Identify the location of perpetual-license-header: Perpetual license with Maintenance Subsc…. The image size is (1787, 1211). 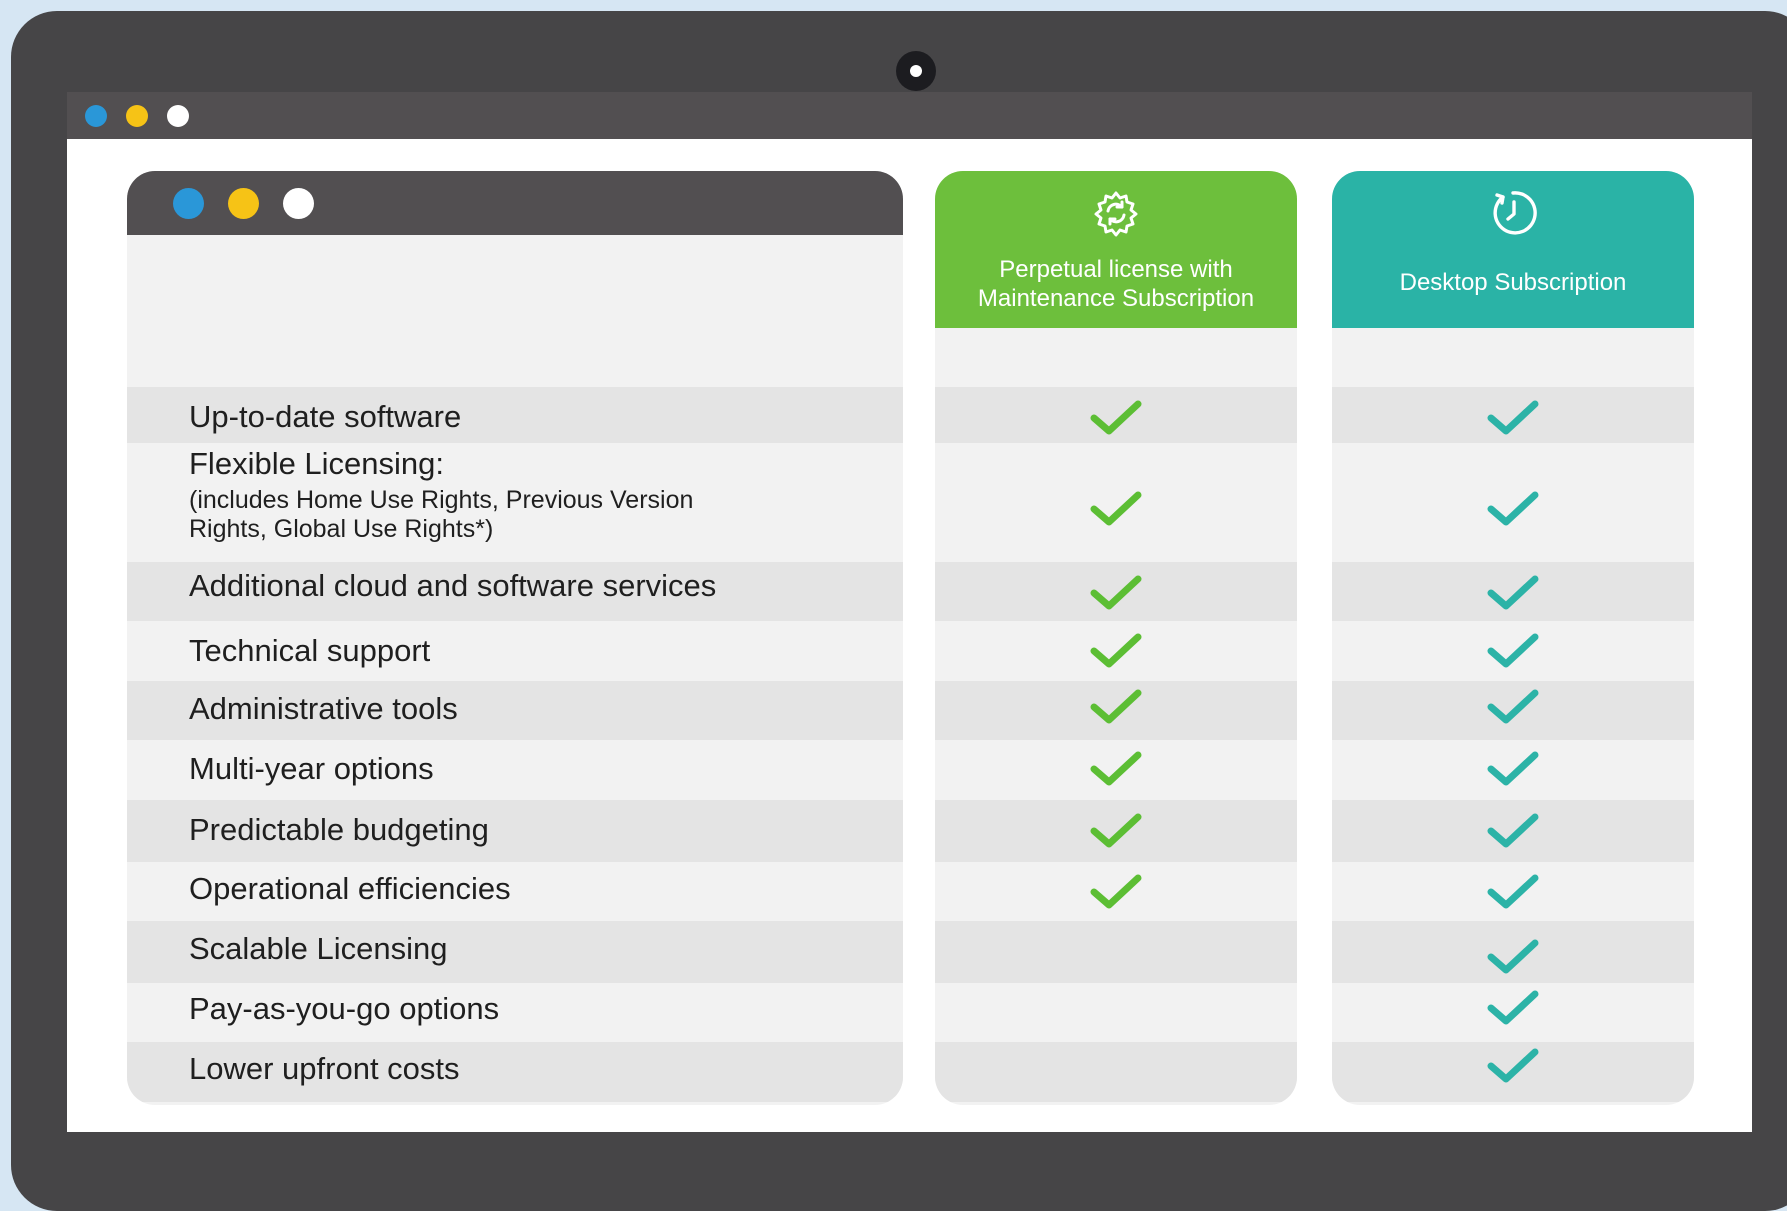
(1116, 249).